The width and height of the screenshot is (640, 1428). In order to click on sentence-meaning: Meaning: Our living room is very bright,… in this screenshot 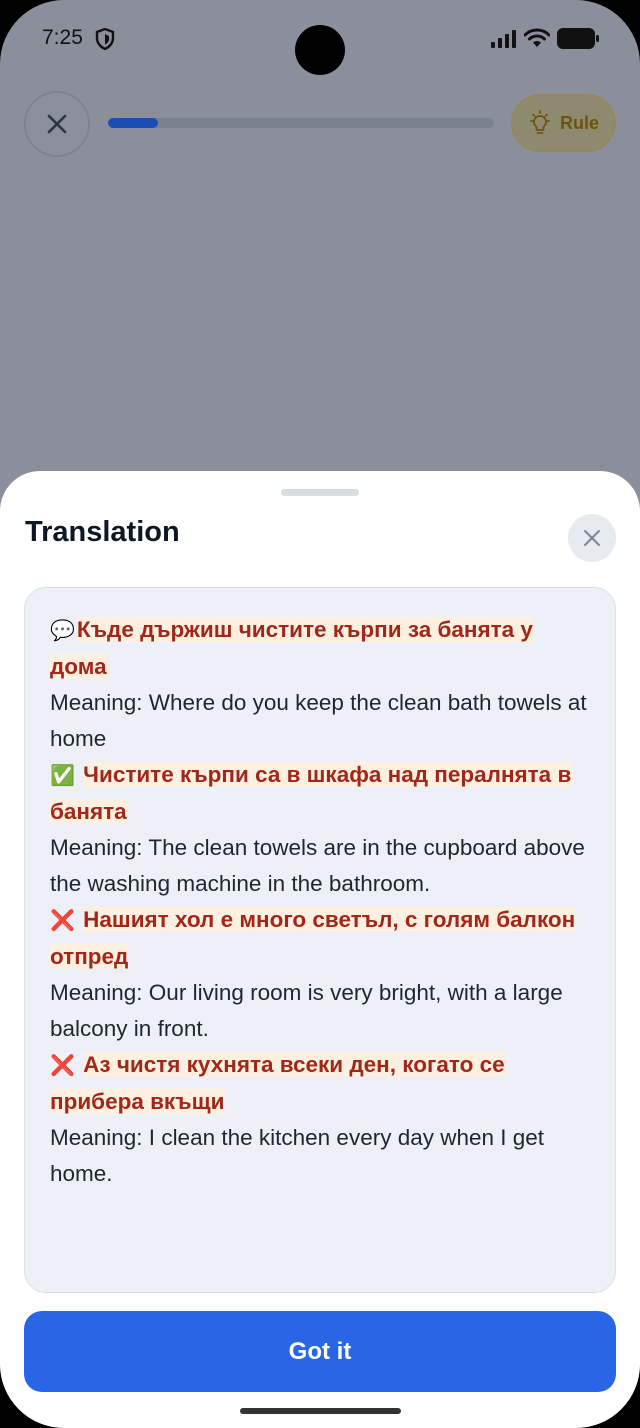, I will do `click(306, 1010)`.